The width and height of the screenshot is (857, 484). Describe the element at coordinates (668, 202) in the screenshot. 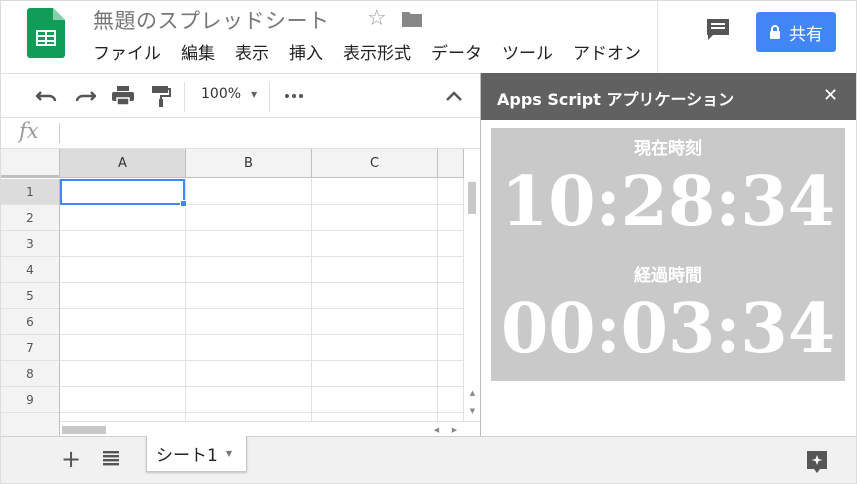

I see `current-time-value: 10:28:34` at that location.